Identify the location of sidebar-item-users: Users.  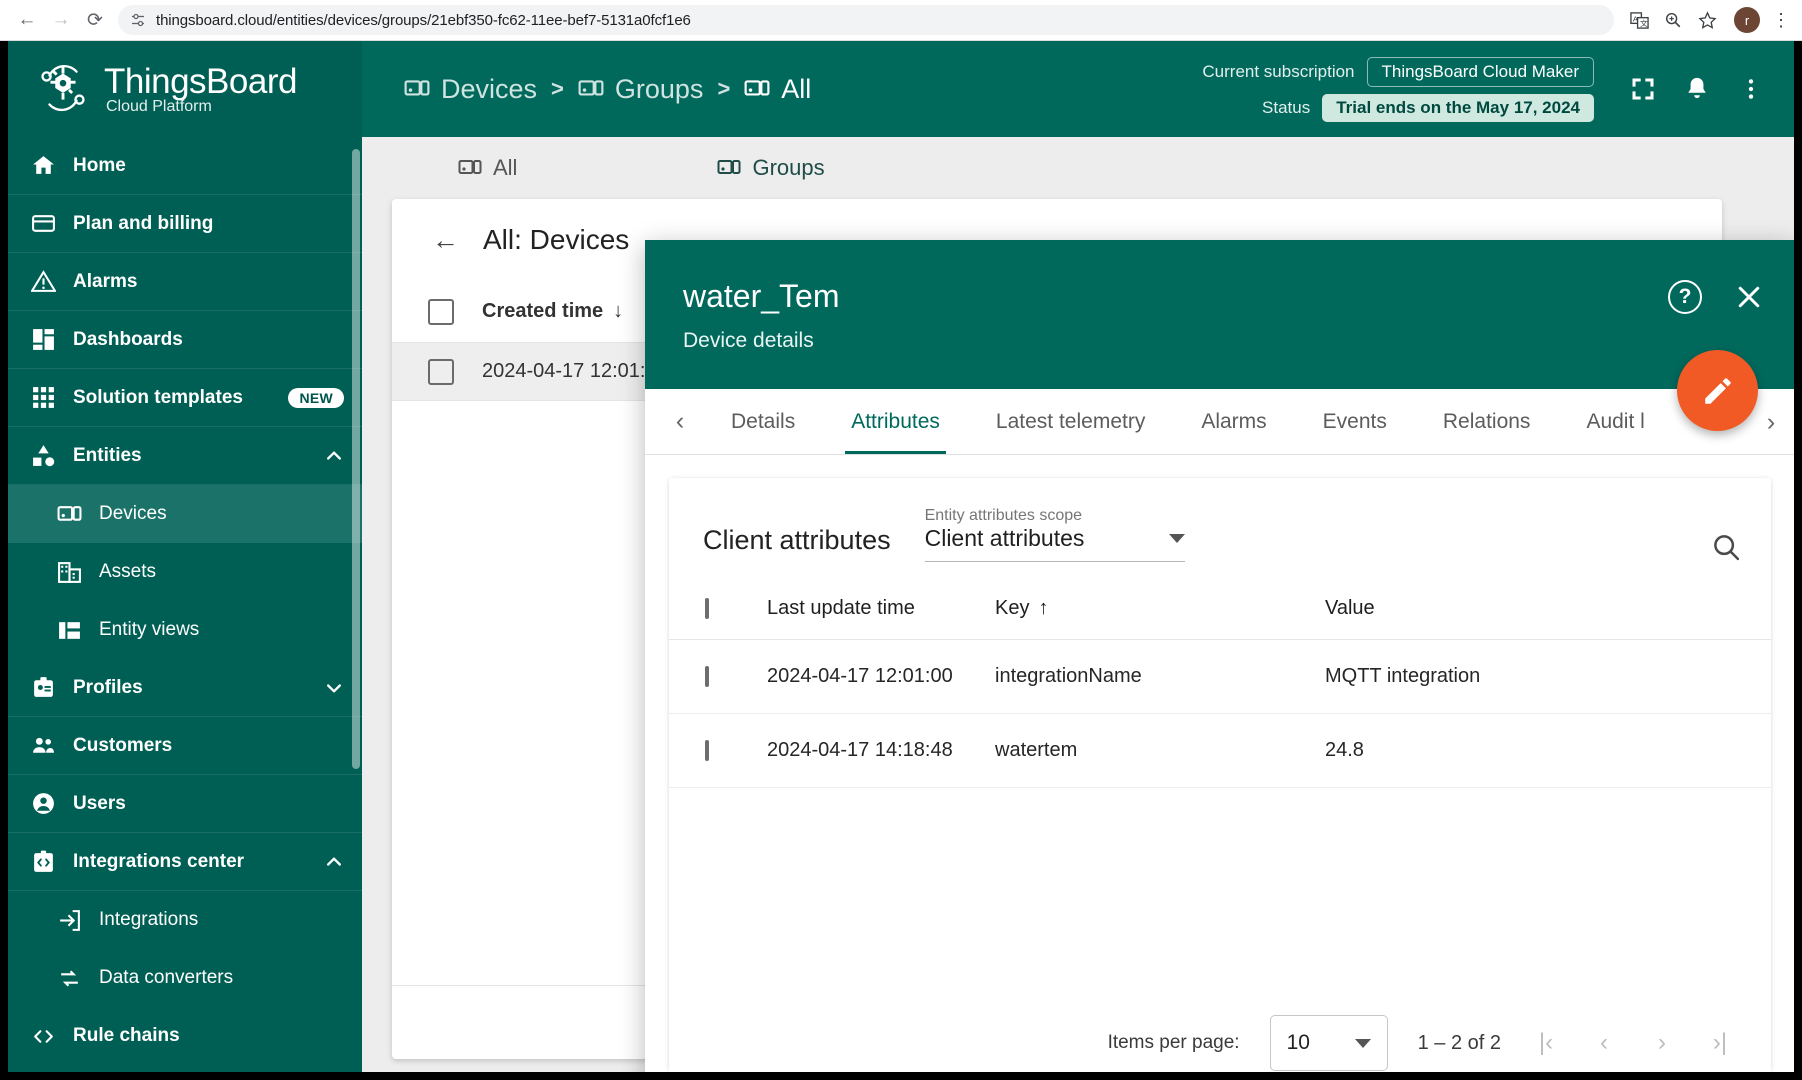
(185, 804).